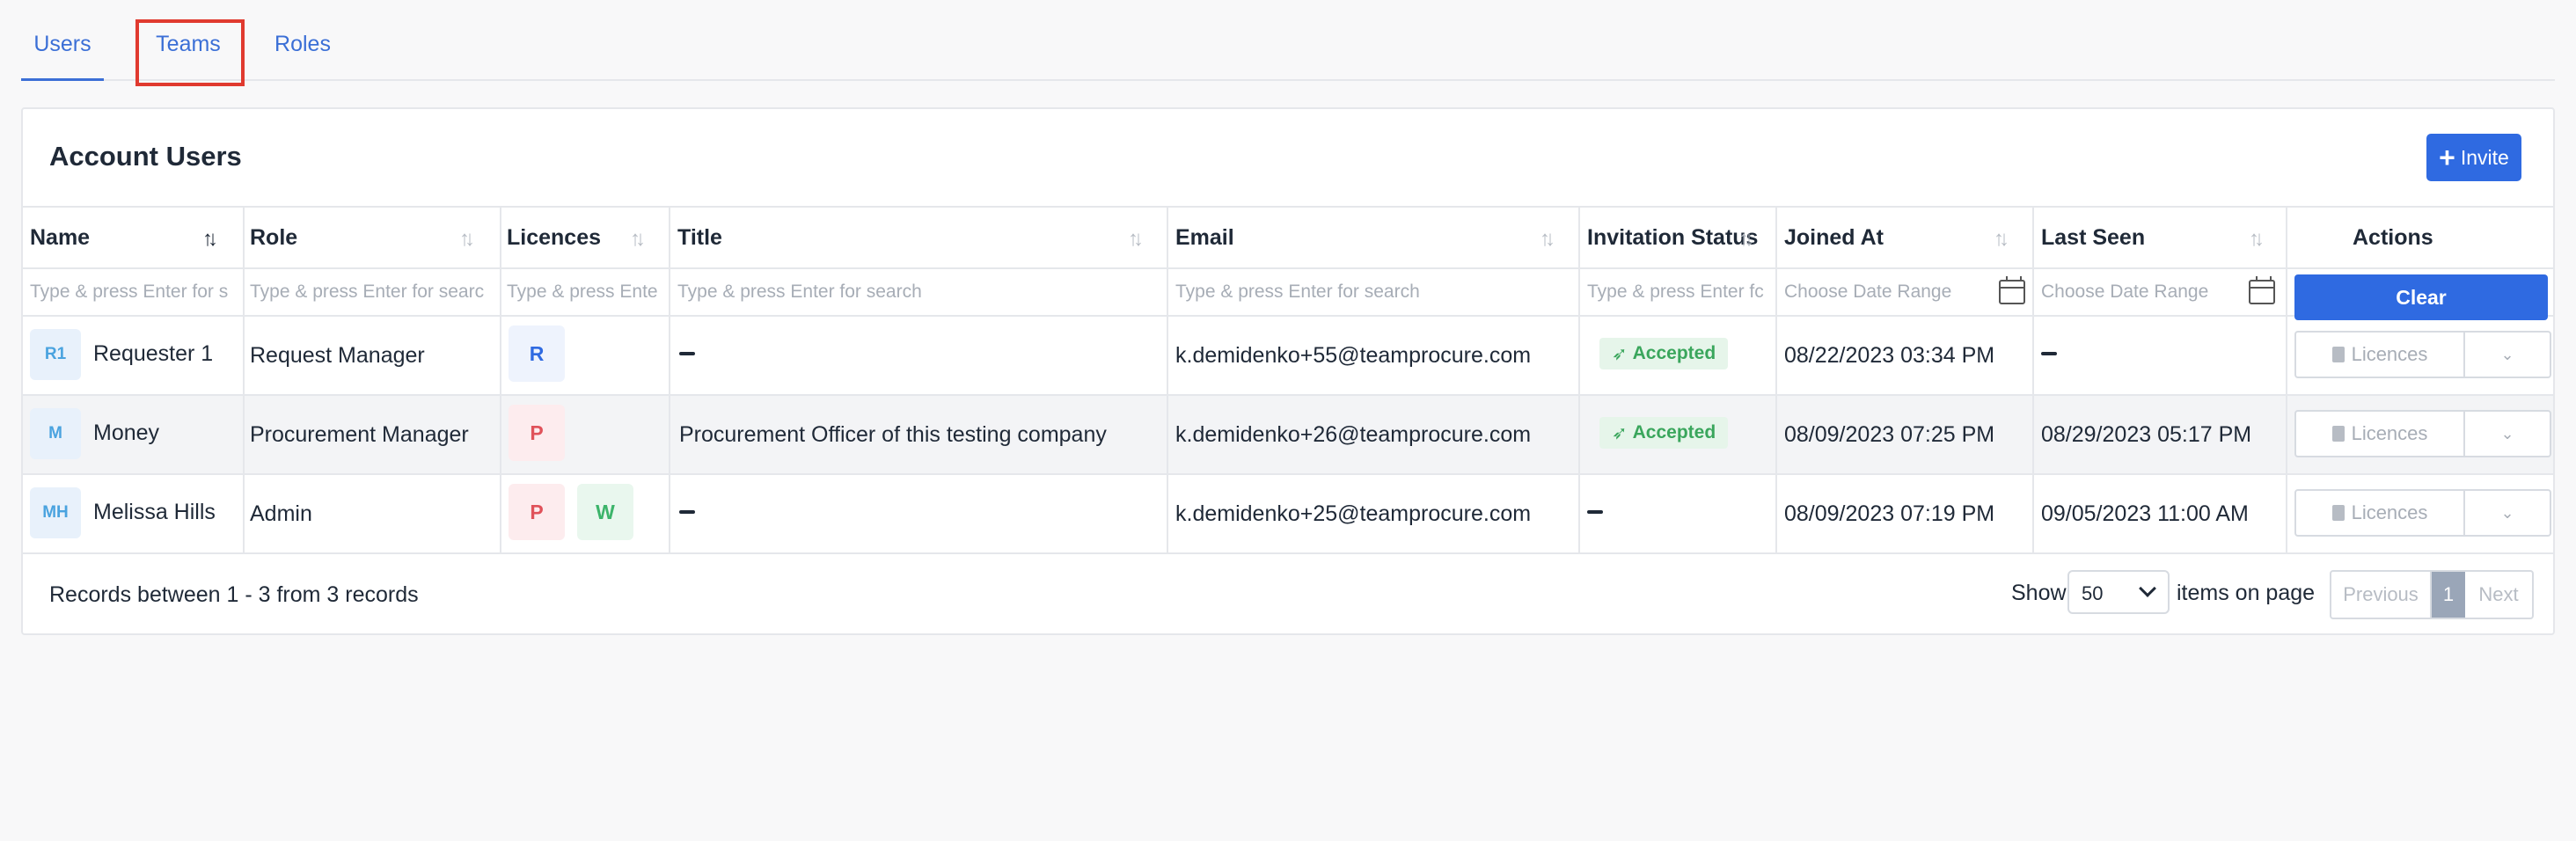 The width and height of the screenshot is (2576, 841). I want to click on previous-page-button: Previous, so click(2381, 595).